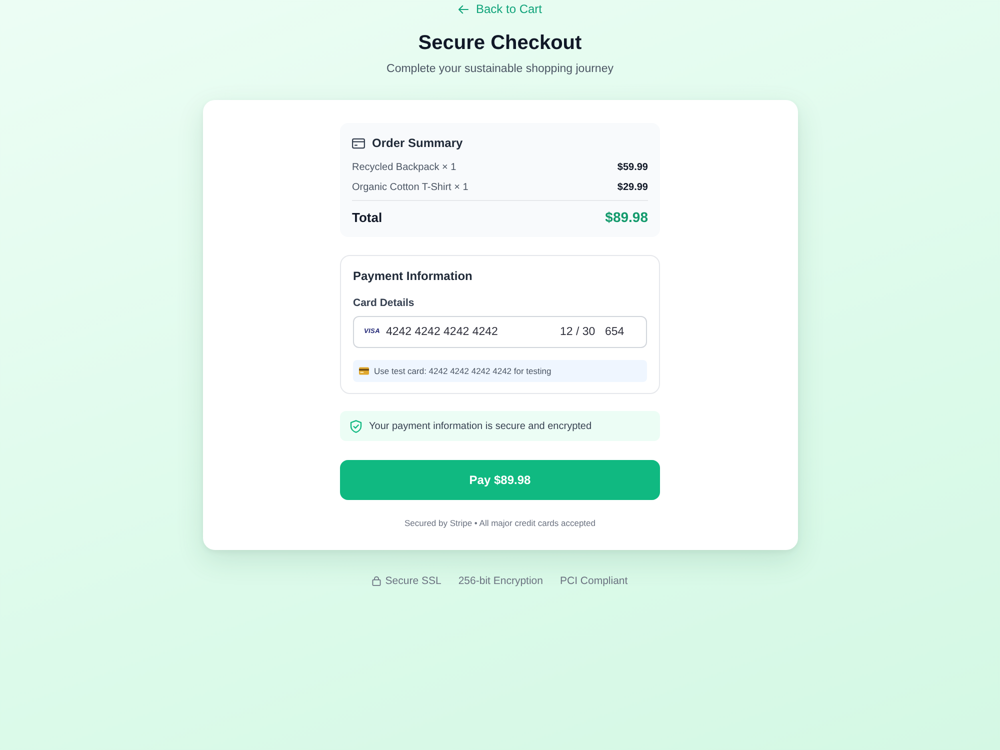 The width and height of the screenshot is (1000, 750). What do you see at coordinates (578, 332) in the screenshot?
I see `expiry-input: 12 / 30` at bounding box center [578, 332].